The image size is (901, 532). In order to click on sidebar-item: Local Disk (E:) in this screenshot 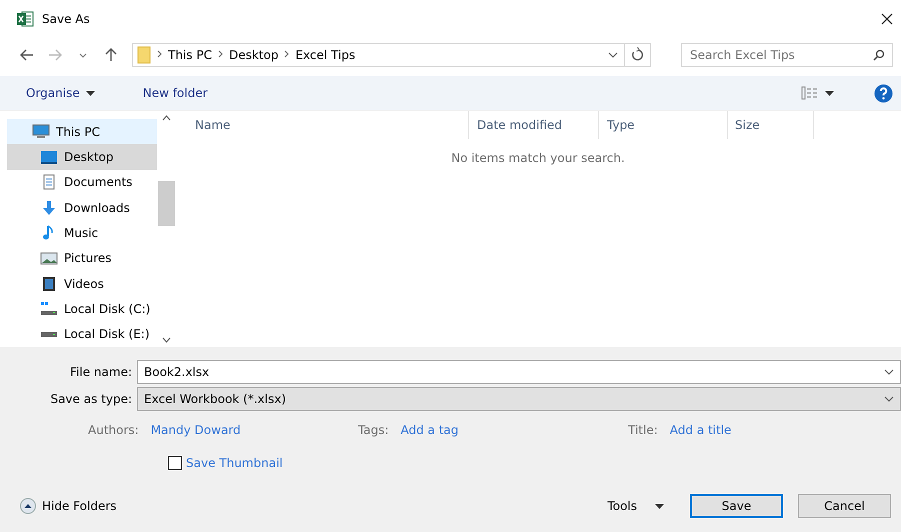, I will do `click(82, 334)`.